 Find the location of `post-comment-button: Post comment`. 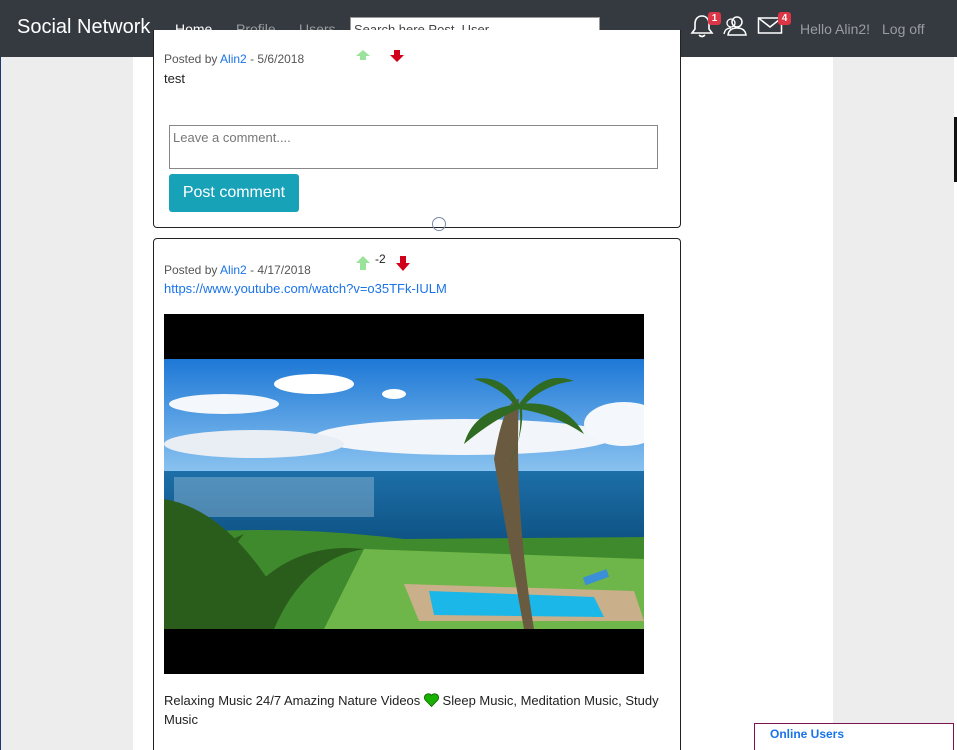

post-comment-button: Post comment is located at coordinates (234, 193).